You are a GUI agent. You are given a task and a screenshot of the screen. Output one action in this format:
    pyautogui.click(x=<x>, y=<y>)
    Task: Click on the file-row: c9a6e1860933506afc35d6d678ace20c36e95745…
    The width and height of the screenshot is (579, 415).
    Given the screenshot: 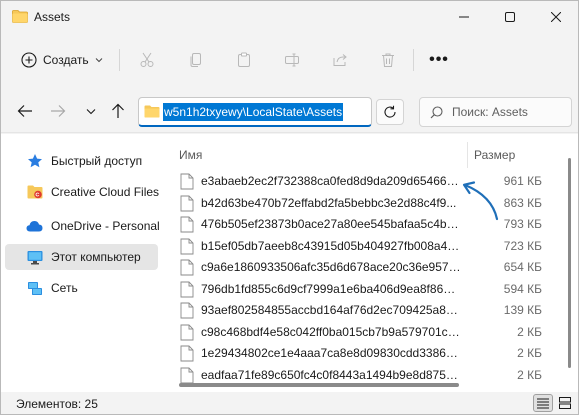 What is the action you would take?
    pyautogui.click(x=358, y=267)
    